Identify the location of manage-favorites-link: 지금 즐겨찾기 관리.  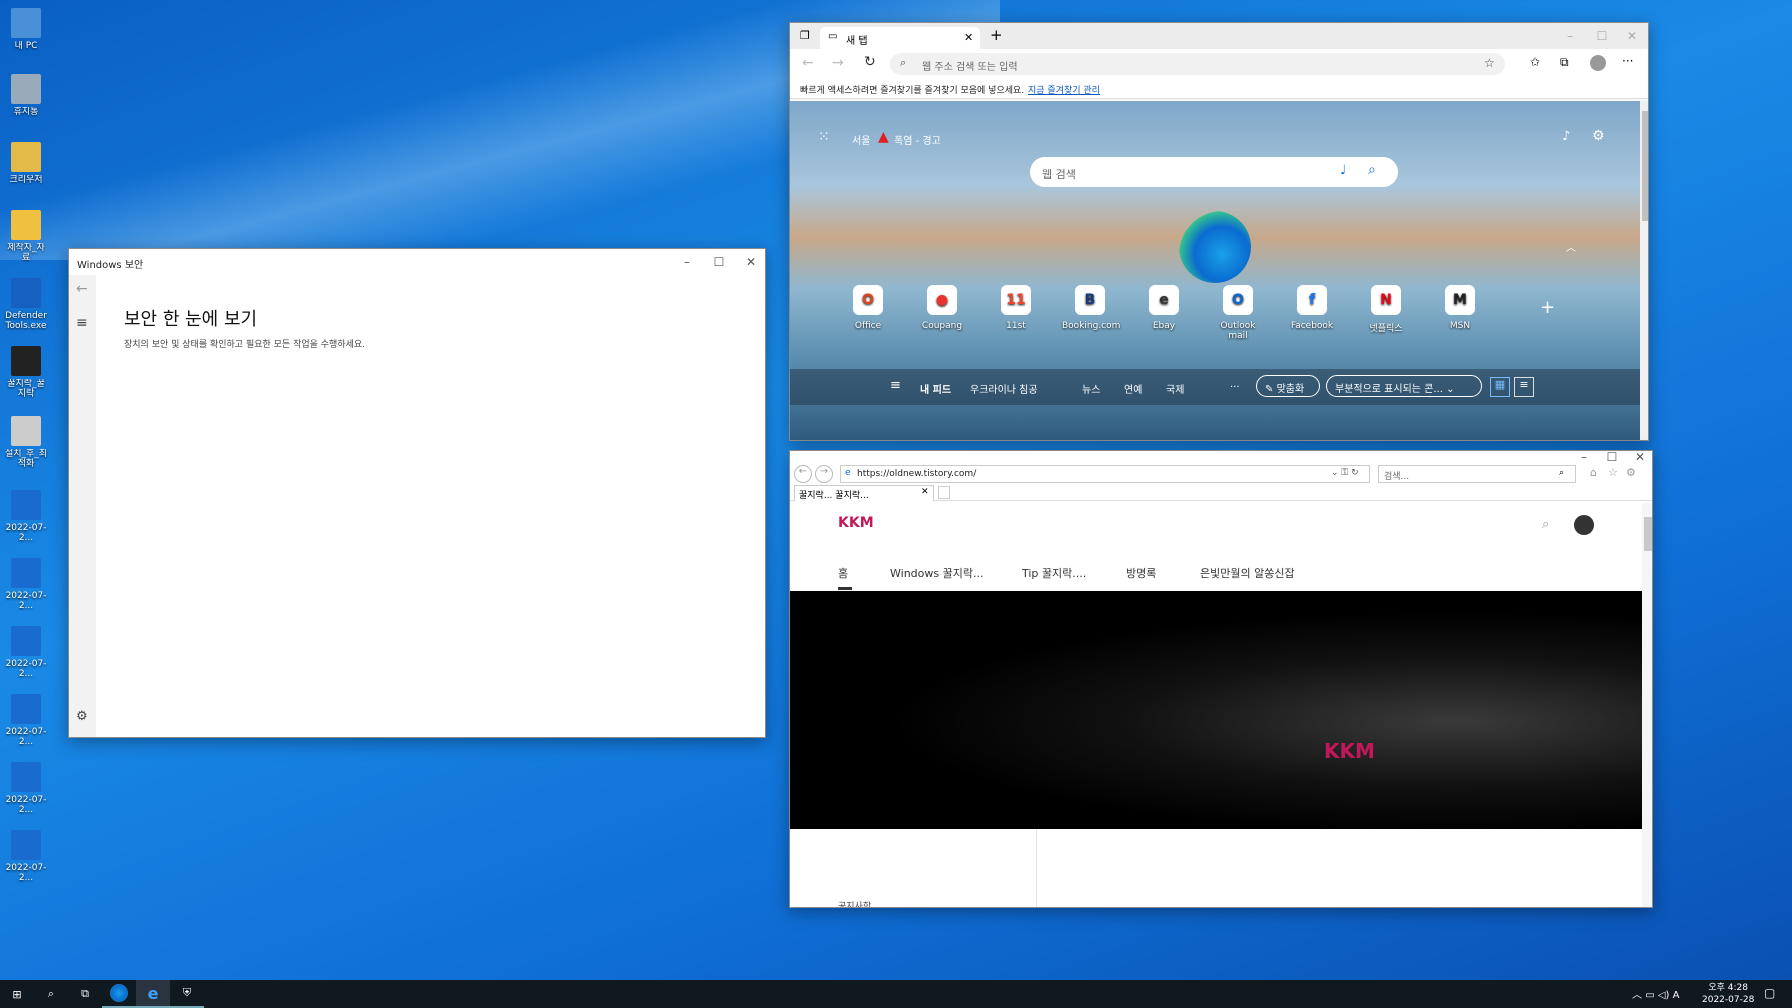
(1064, 89).